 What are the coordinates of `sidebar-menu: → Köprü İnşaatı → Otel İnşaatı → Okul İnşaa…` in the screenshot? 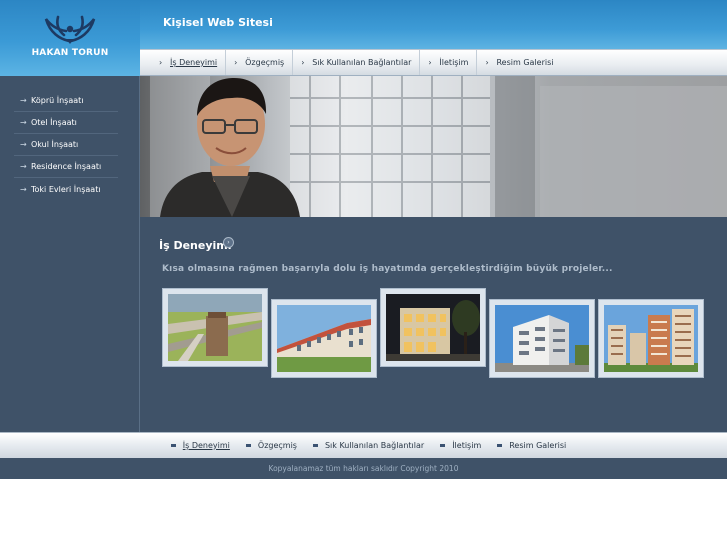 It's located at (66, 145).